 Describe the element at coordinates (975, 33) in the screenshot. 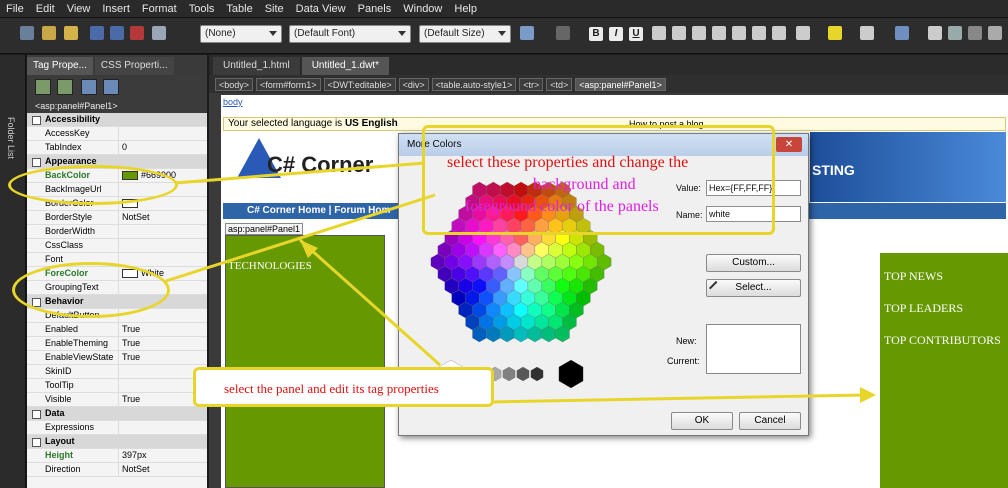

I see `media-icon` at that location.